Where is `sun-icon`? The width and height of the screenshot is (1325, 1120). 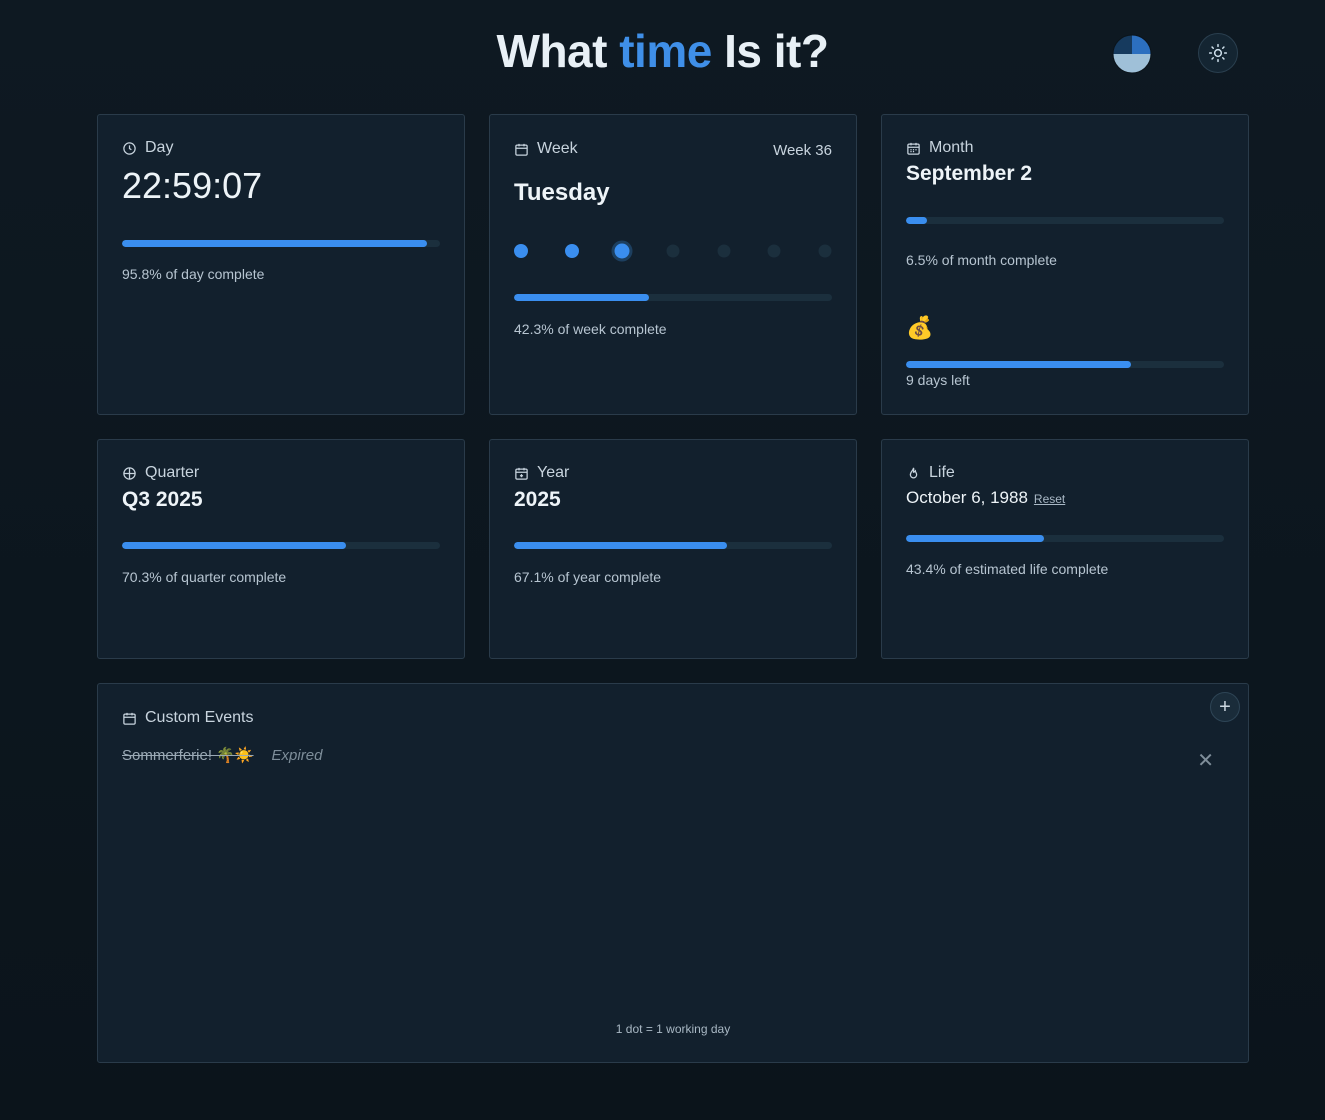 sun-icon is located at coordinates (1218, 53).